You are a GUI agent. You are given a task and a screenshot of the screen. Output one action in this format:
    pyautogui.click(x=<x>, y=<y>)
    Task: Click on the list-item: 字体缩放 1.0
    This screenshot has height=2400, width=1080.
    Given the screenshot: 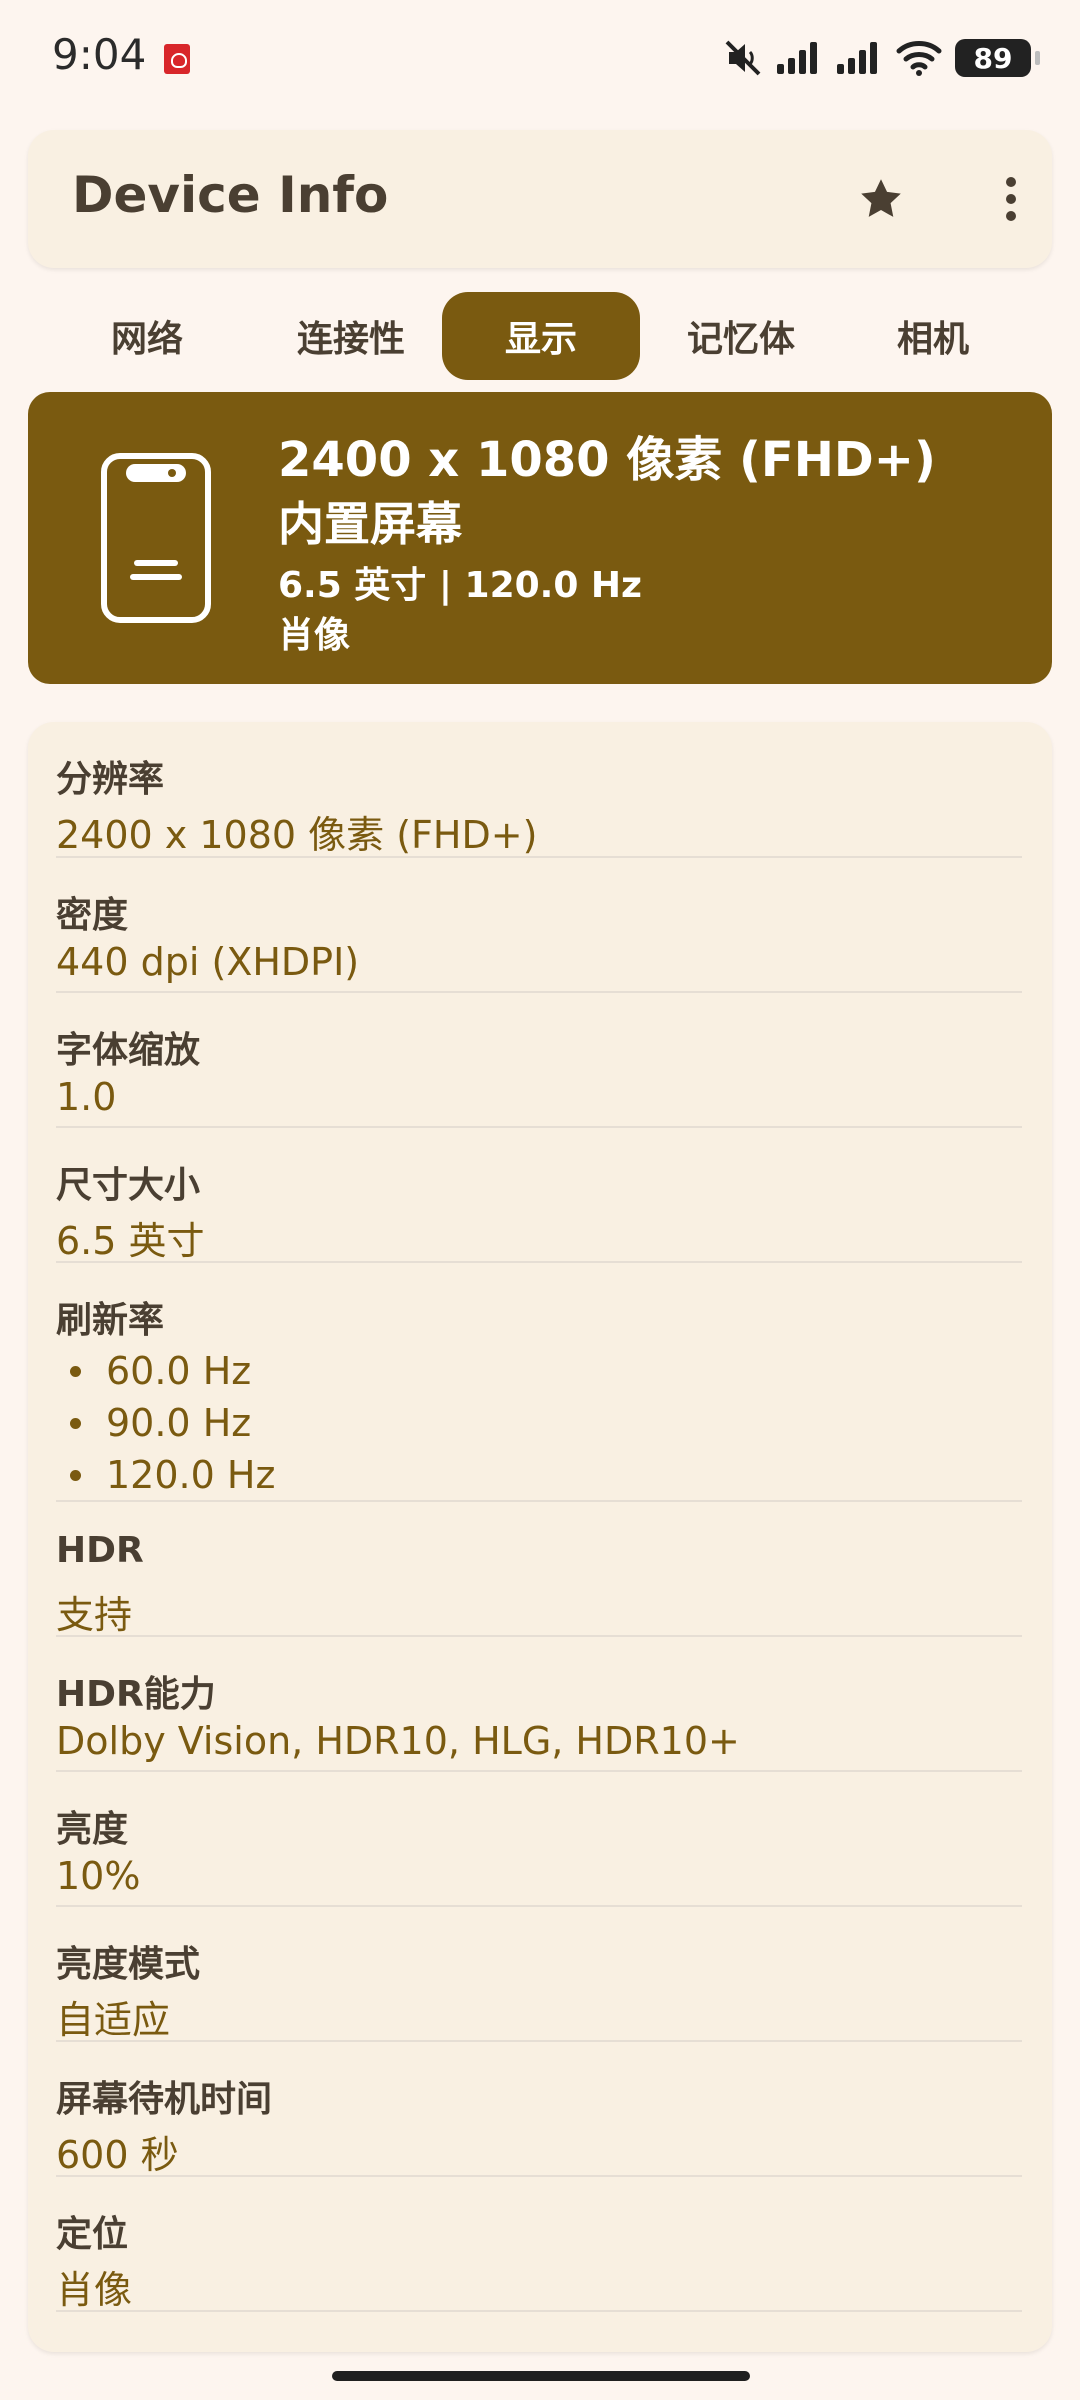 What is the action you would take?
    pyautogui.click(x=539, y=1060)
    